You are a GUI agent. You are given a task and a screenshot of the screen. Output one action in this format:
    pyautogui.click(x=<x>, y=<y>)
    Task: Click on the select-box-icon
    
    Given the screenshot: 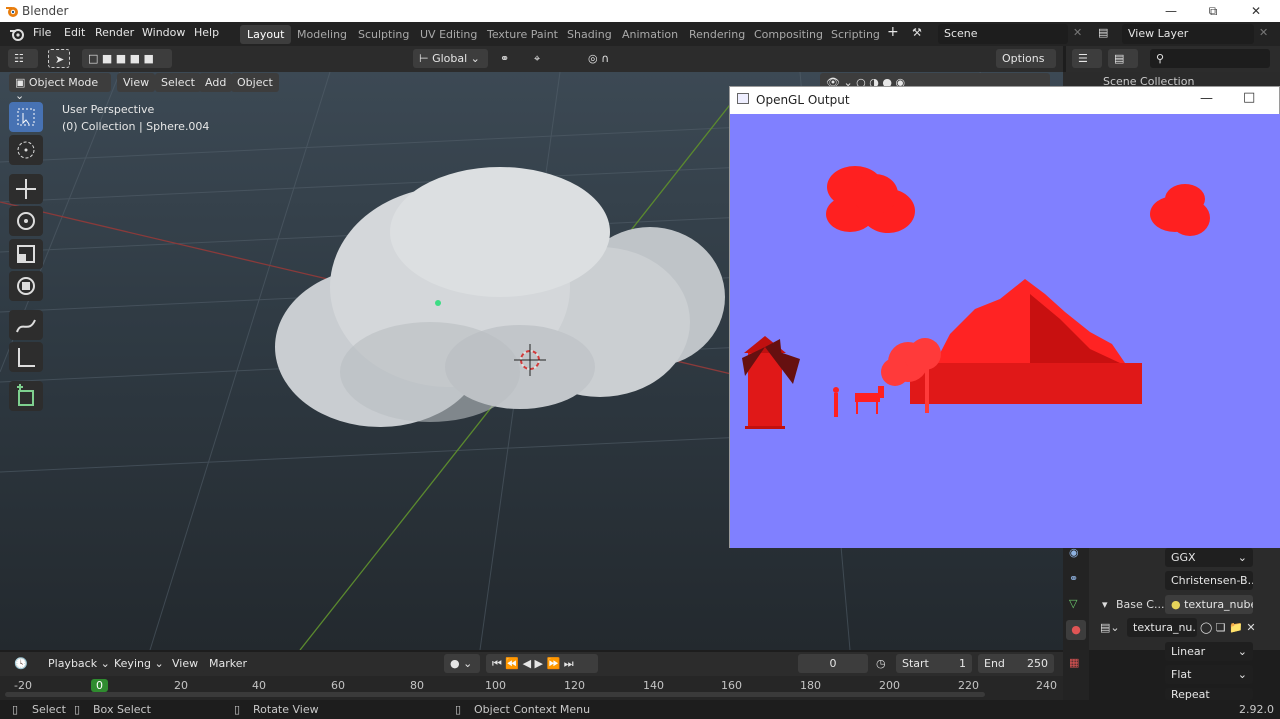 What is the action you would take?
    pyautogui.click(x=26, y=117)
    